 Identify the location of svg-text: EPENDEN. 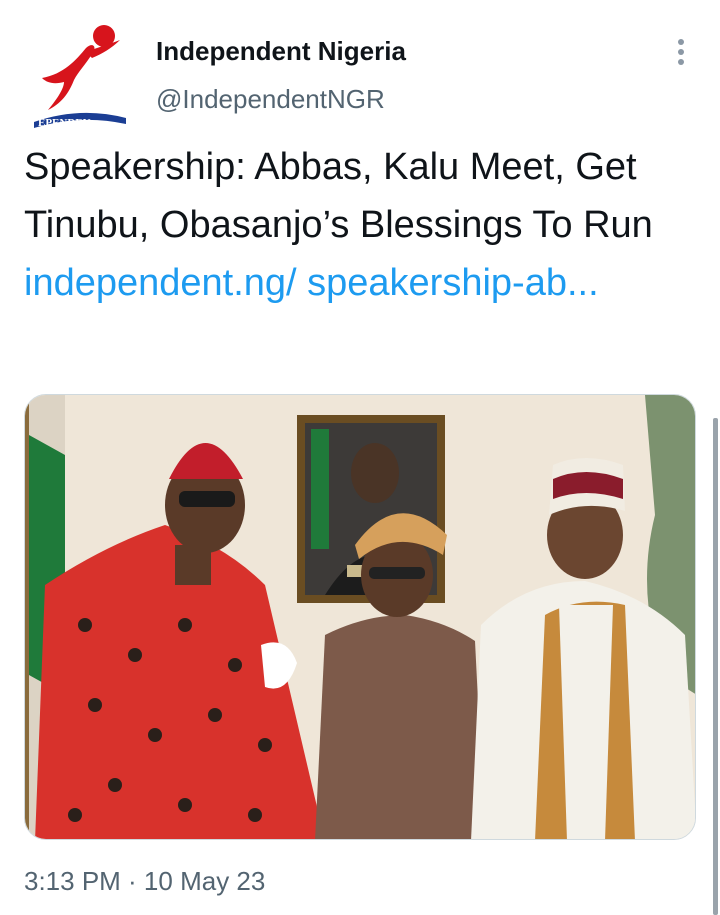
(64, 123).